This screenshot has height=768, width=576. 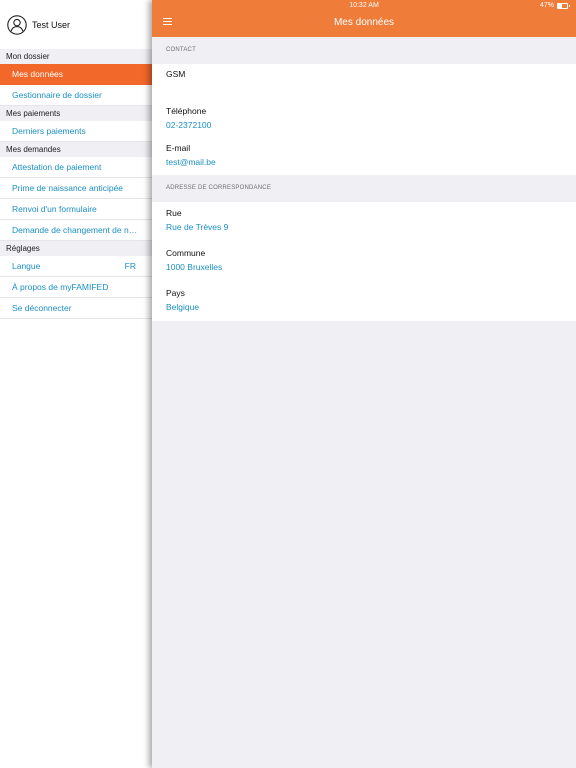 I want to click on gsm-field: GSM, so click(x=168, y=74).